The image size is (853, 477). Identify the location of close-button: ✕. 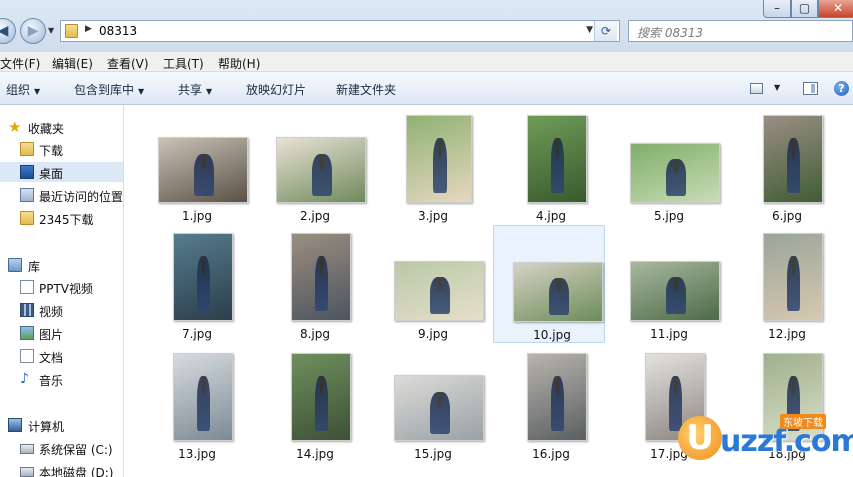
(835, 9).